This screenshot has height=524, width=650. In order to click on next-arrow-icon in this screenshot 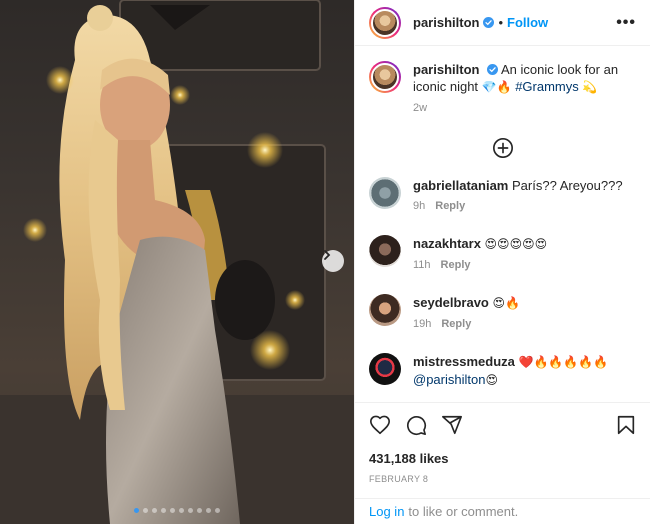, I will do `click(333, 261)`.